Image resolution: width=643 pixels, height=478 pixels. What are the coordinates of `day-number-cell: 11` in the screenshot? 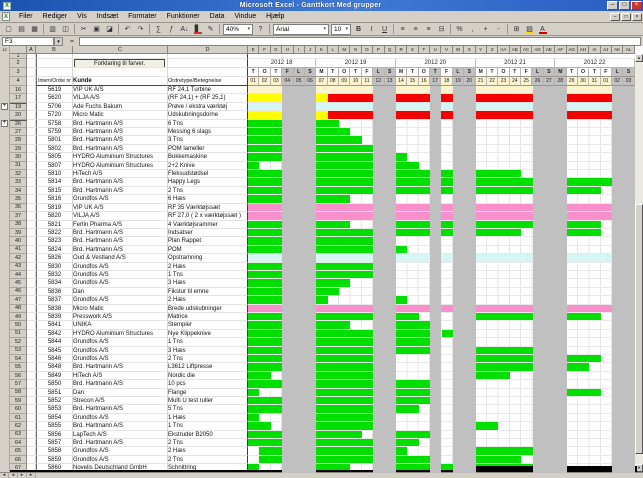 It's located at (367, 81).